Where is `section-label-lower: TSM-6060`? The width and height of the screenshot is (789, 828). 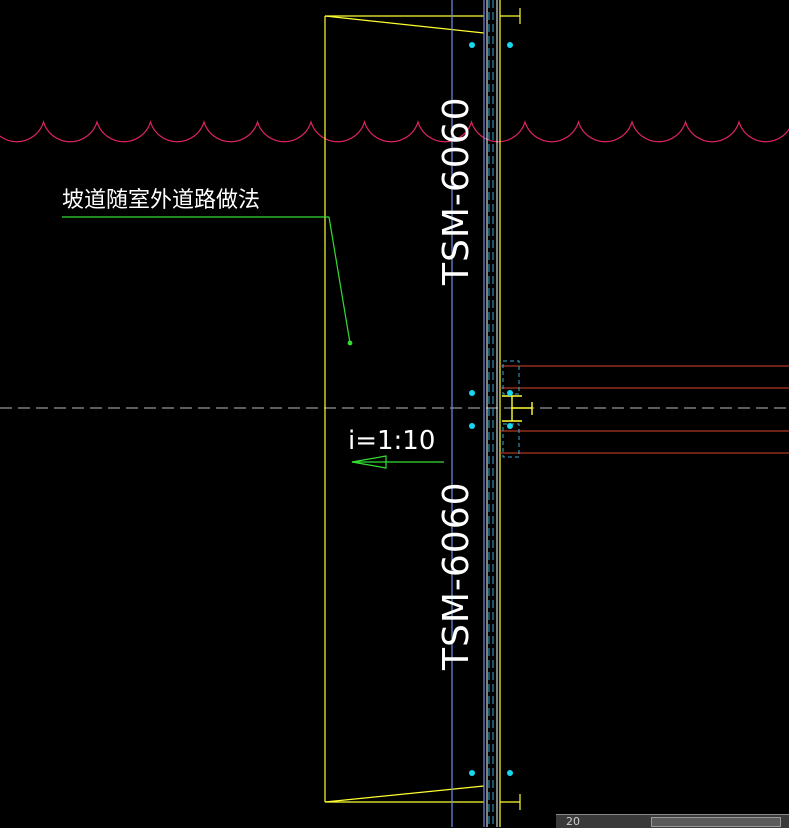 section-label-lower: TSM-6060 is located at coordinates (456, 576).